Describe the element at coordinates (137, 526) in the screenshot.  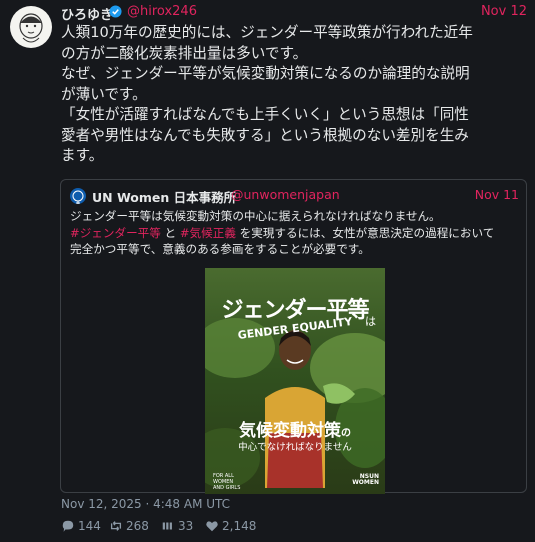
I see `retweet-count: 268` at that location.